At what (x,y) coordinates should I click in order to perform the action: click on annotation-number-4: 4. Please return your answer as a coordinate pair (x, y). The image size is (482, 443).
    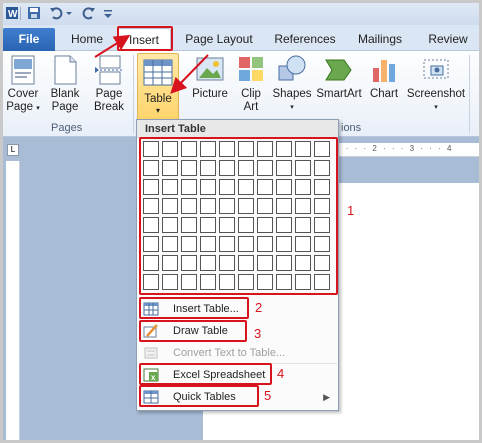
    Looking at the image, I should click on (281, 373).